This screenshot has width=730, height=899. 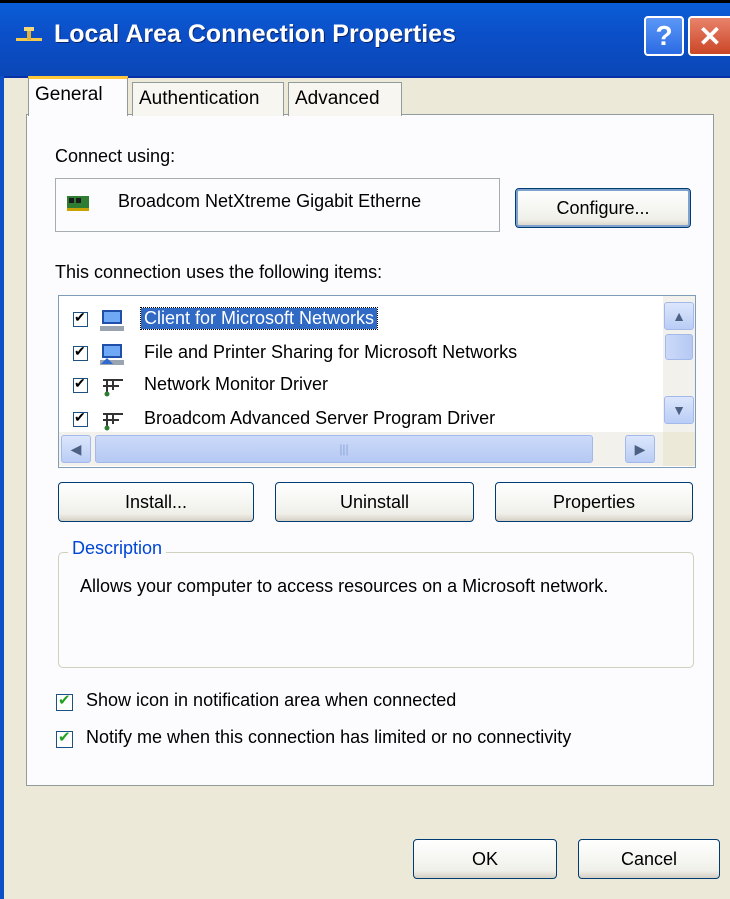 I want to click on scroll-right-button: ▶, so click(x=640, y=449).